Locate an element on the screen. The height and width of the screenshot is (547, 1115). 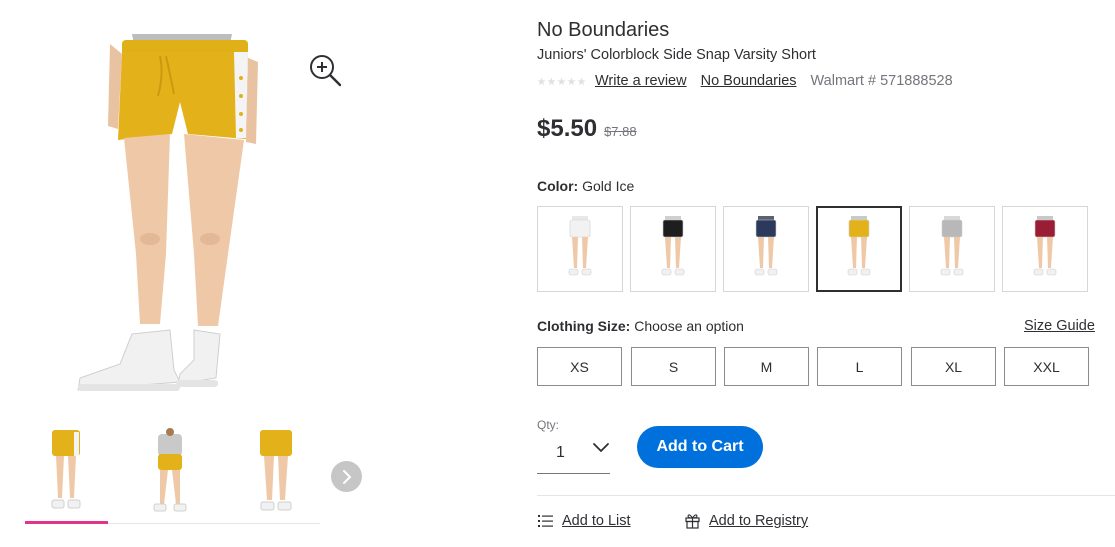
current-price: $5.50 is located at coordinates (567, 128).